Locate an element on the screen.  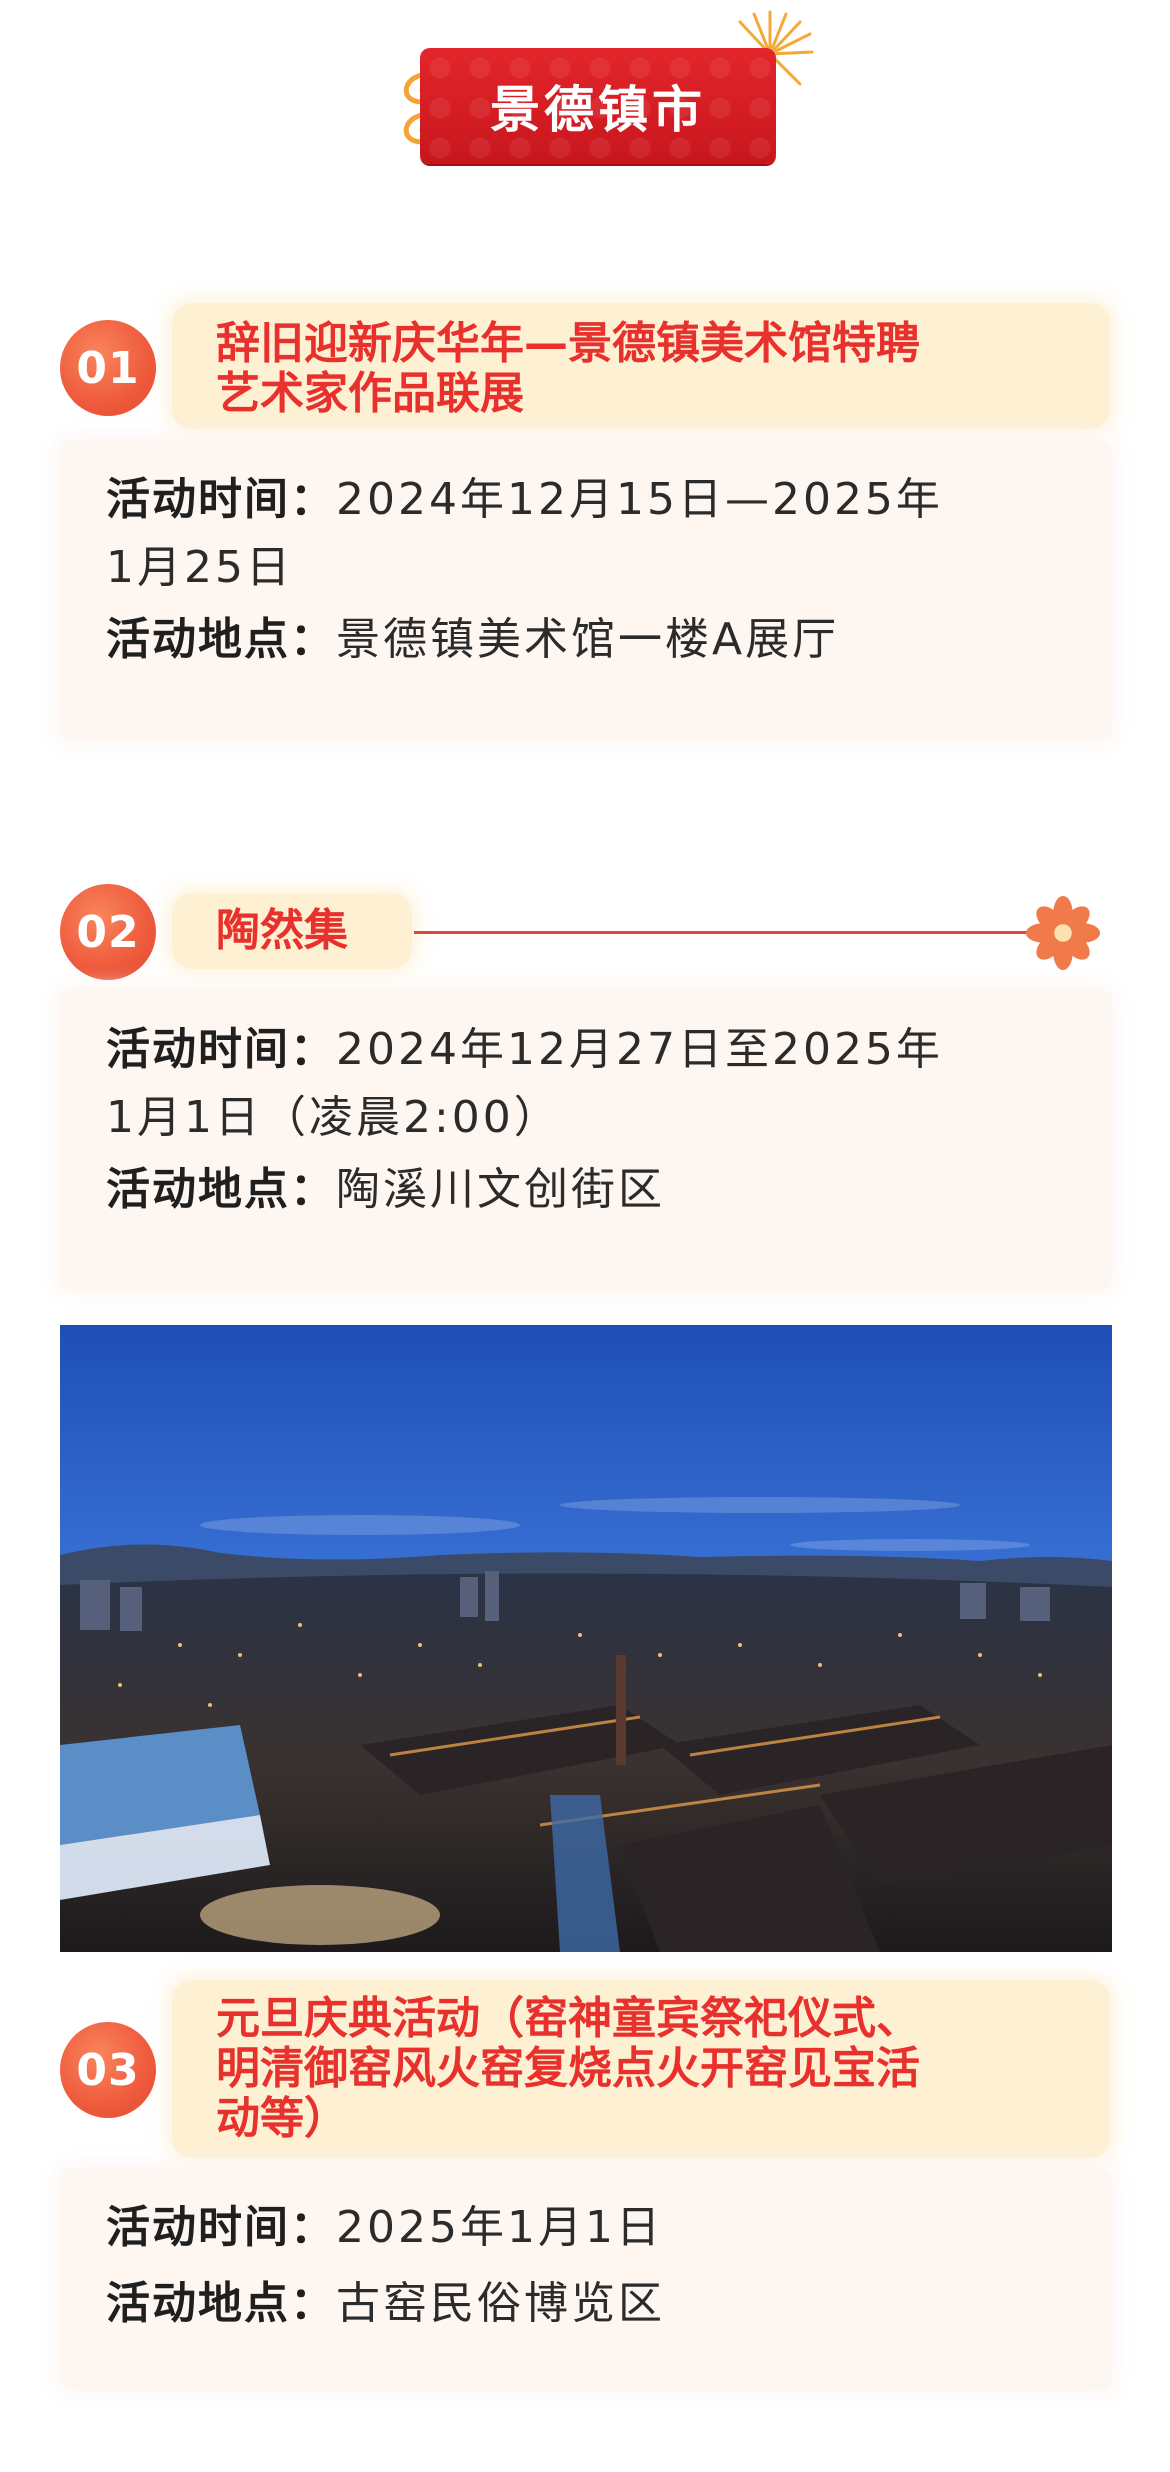
event-3-place: 活动地点：古窑民俗博览区 is located at coordinates (385, 2303).